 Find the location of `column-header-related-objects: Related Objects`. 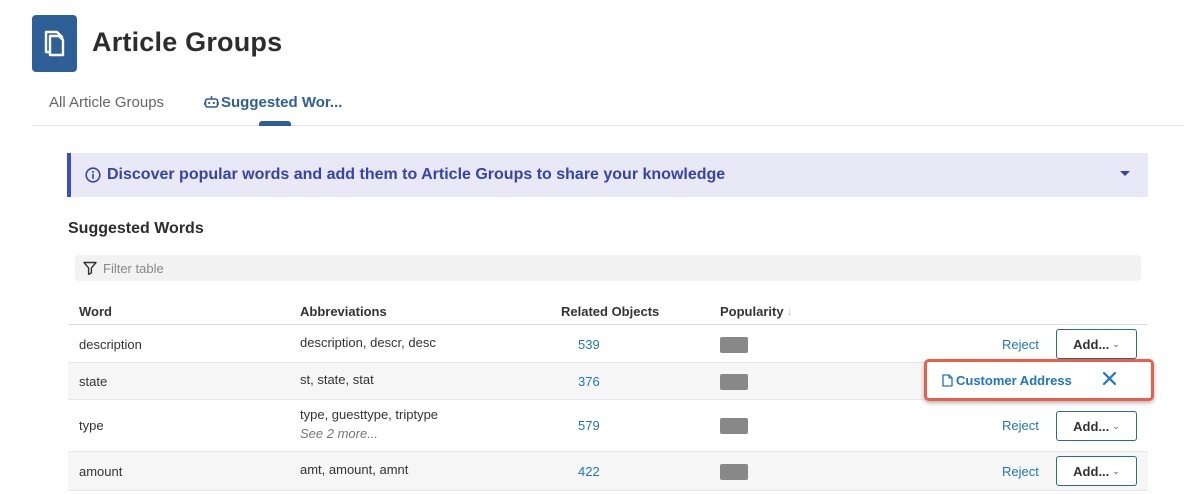

column-header-related-objects: Related Objects is located at coordinates (610, 311).